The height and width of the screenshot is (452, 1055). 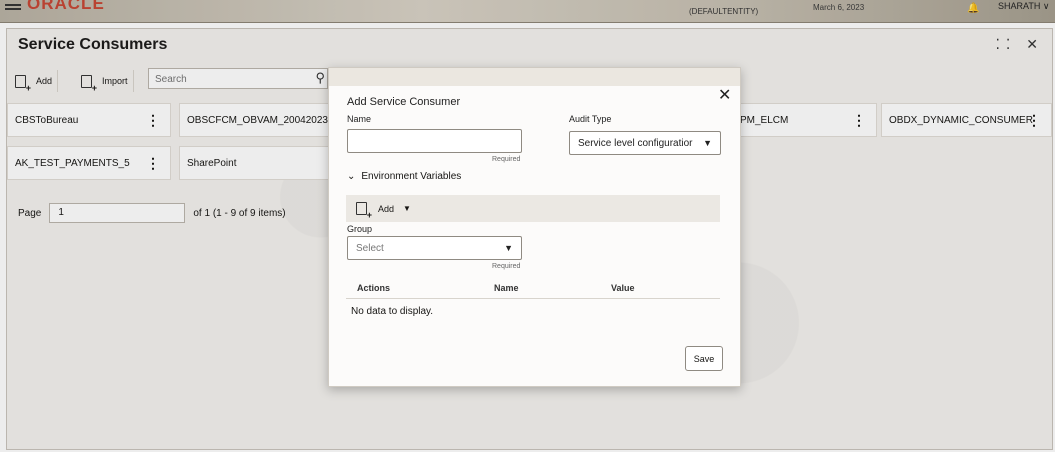 What do you see at coordinates (534, 77) in the screenshot?
I see `dialog-header-strip` at bounding box center [534, 77].